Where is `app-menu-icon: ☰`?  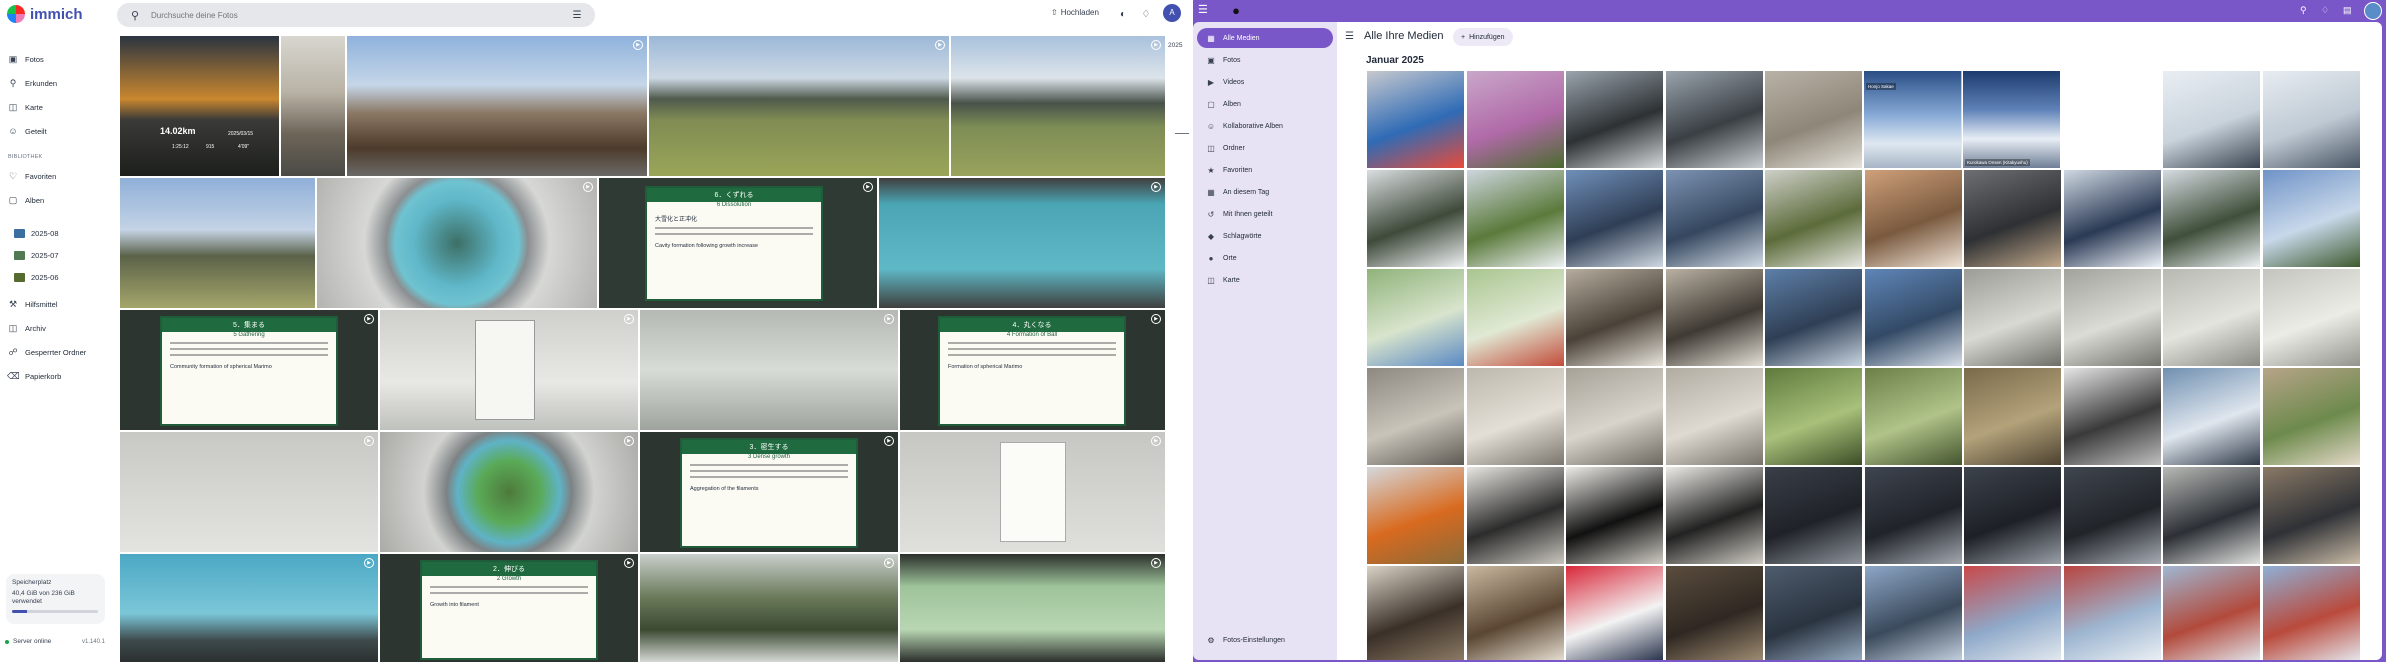
app-menu-icon: ☰ is located at coordinates (1203, 9).